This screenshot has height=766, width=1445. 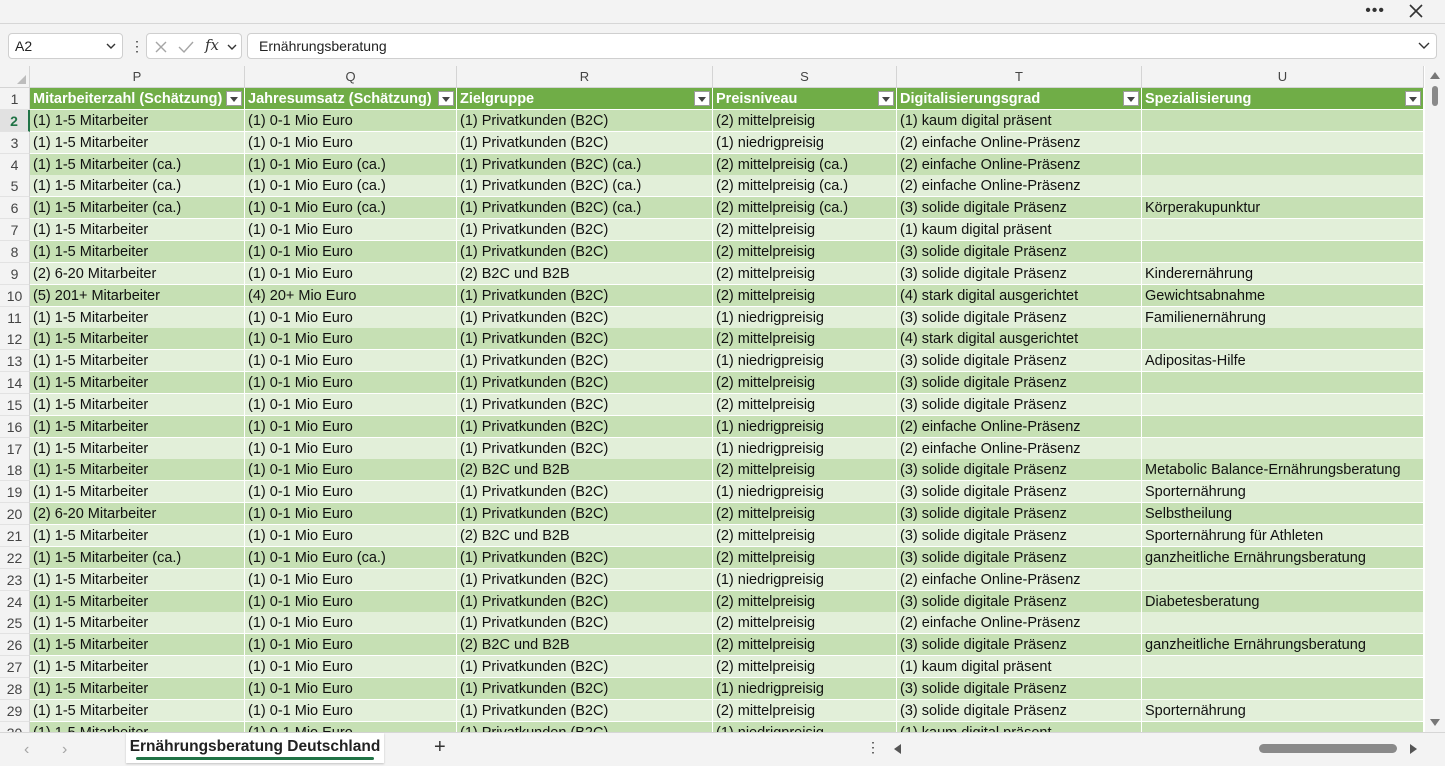 What do you see at coordinates (15, 230) in the screenshot?
I see `row-header: 7` at bounding box center [15, 230].